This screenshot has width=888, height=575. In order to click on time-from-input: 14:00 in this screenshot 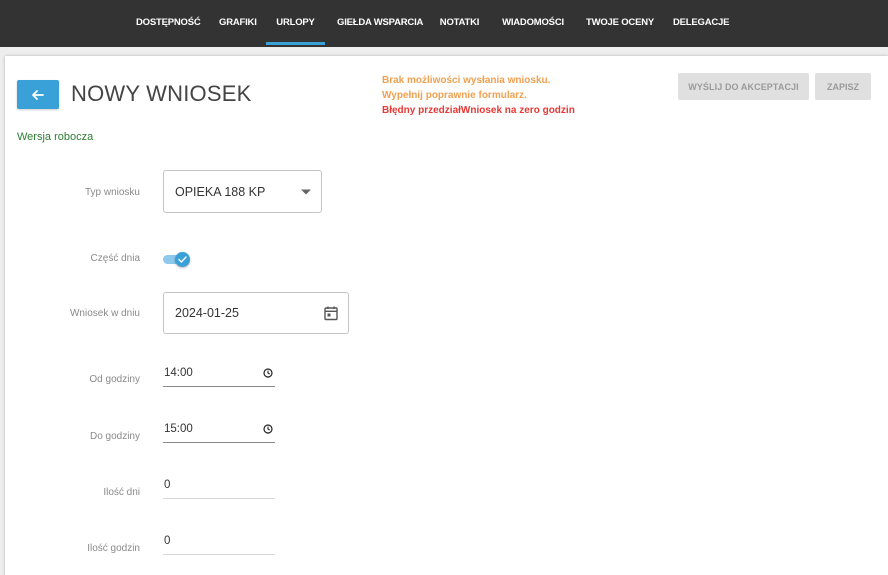, I will do `click(219, 373)`.